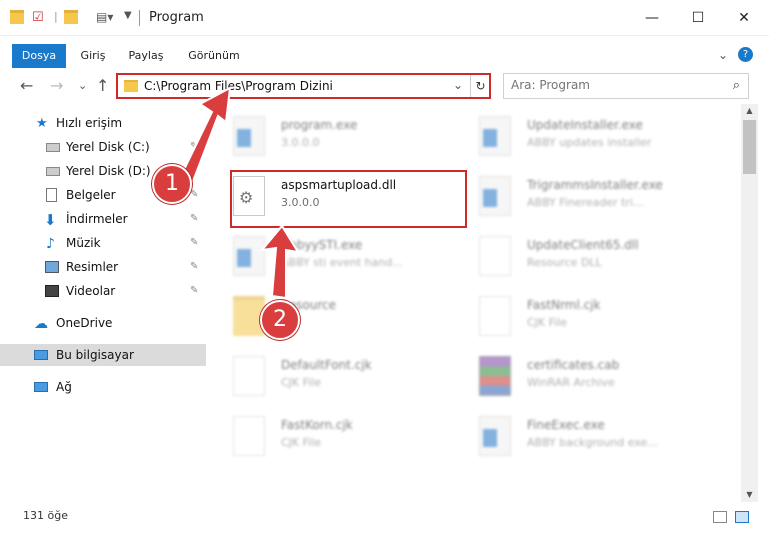  Describe the element at coordinates (38, 19) in the screenshot. I see `properties-icon: ☑` at that location.